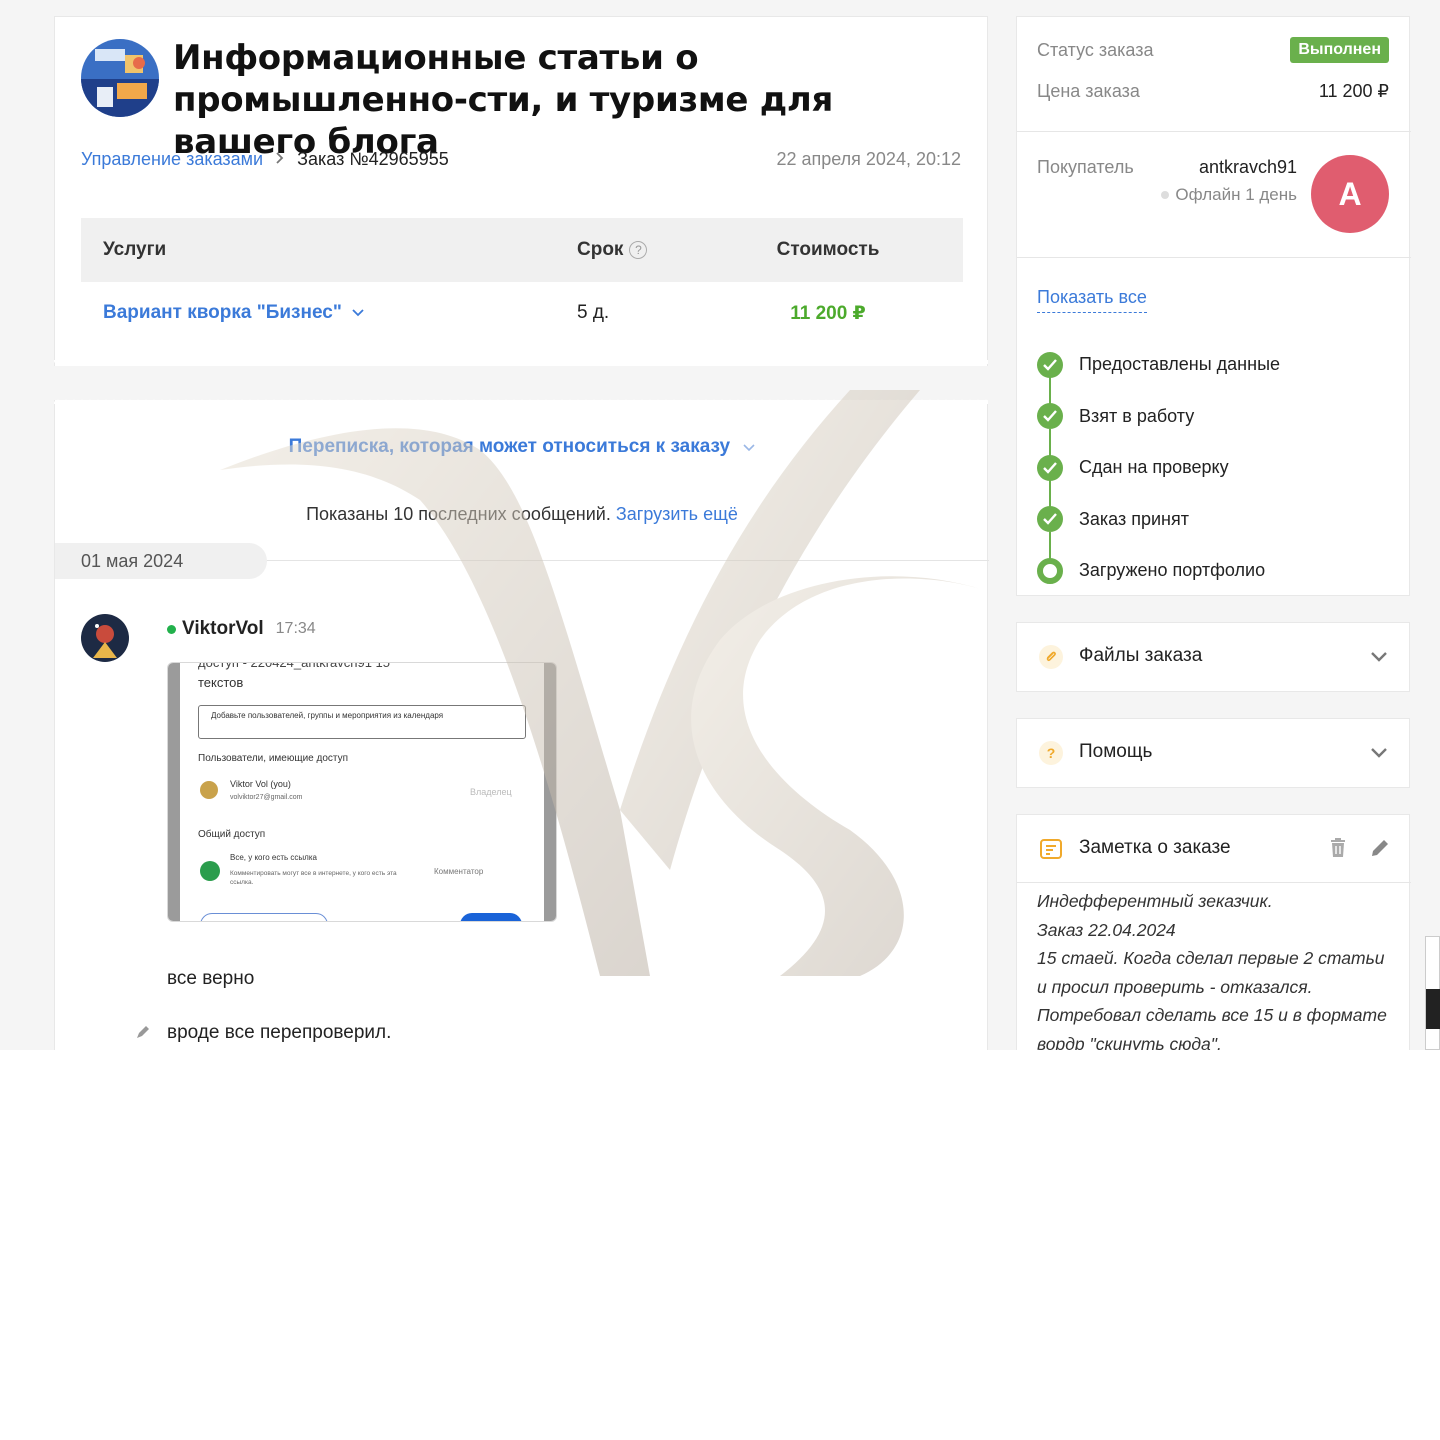  Describe the element at coordinates (1158, 481) in the screenshot. I see `timeline-step: Сдан на проверку` at that location.